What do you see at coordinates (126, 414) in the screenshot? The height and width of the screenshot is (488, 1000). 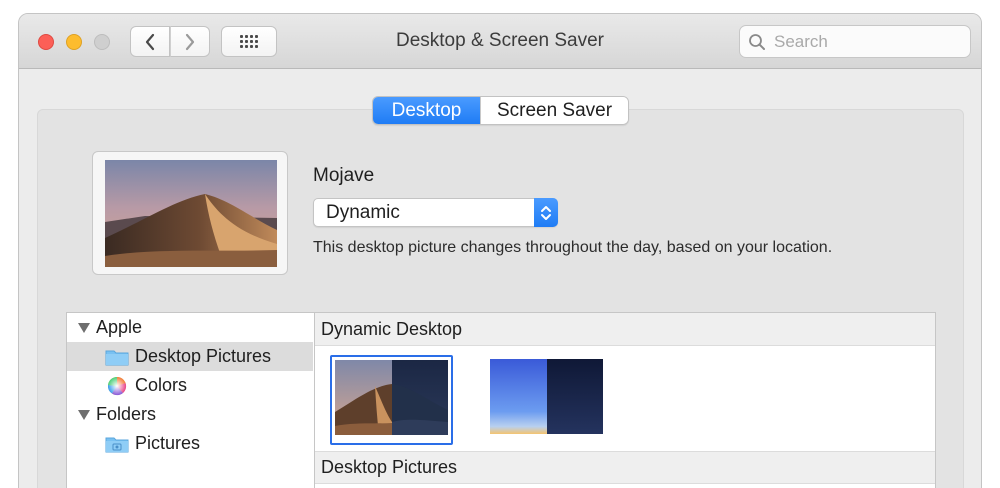 I see `sidebar-item-label: Folders` at bounding box center [126, 414].